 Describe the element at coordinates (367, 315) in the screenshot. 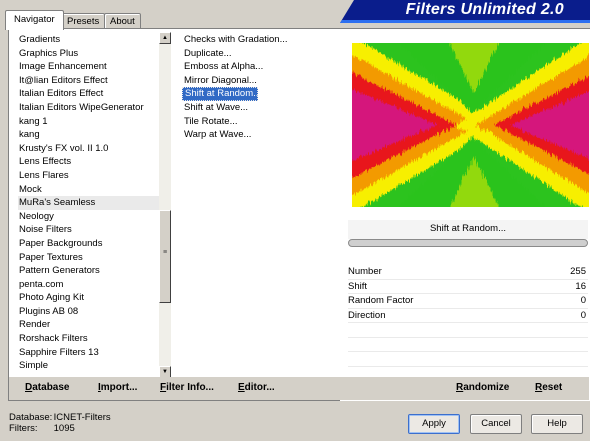

I see `param-label: Direction` at that location.